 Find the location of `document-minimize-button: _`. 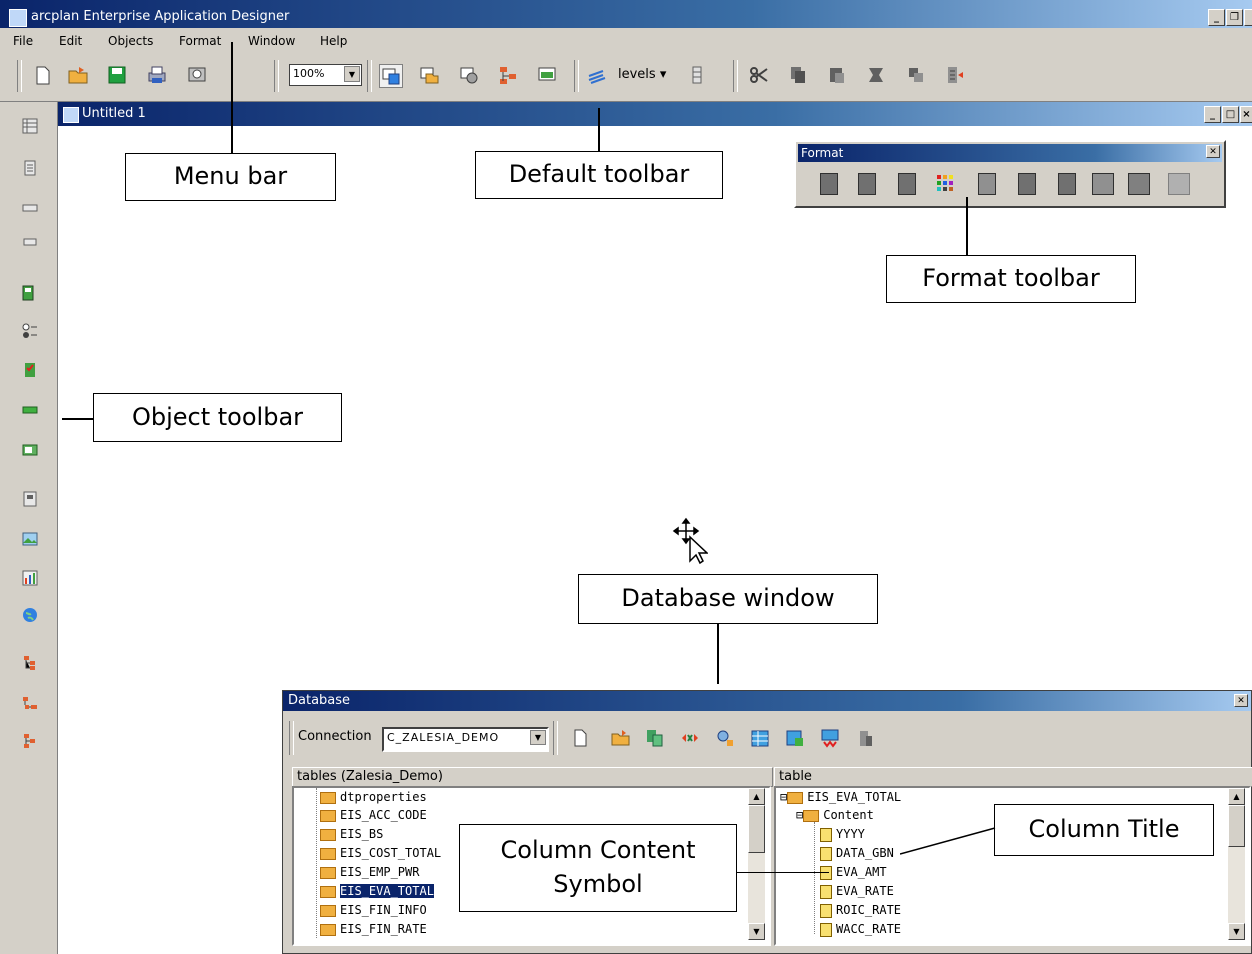

document-minimize-button: _ is located at coordinates (1212, 114).